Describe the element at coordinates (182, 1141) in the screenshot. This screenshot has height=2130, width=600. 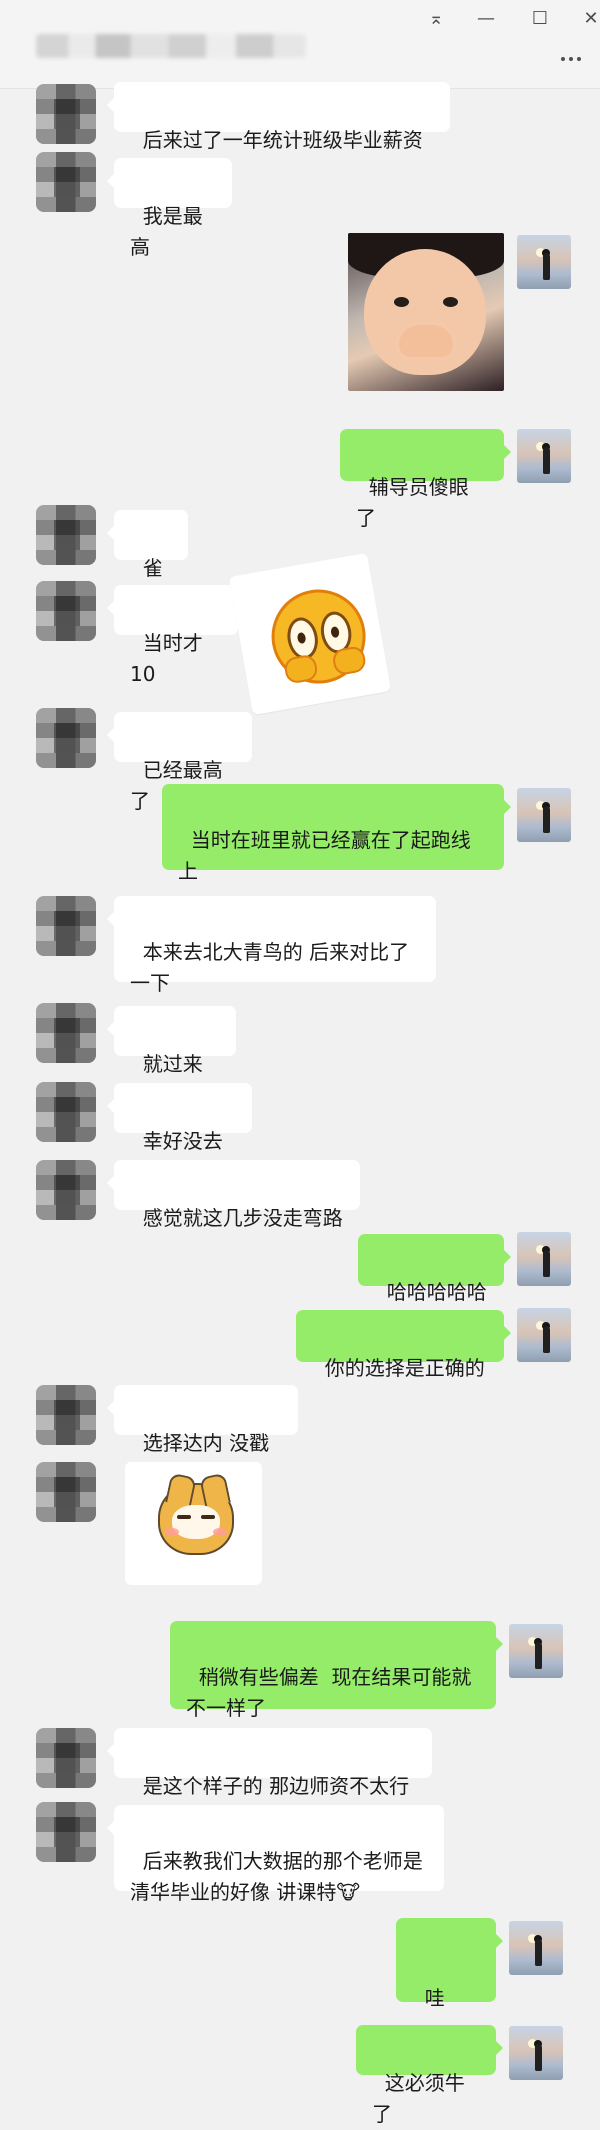
I see `message-text: 幸好没去` at that location.